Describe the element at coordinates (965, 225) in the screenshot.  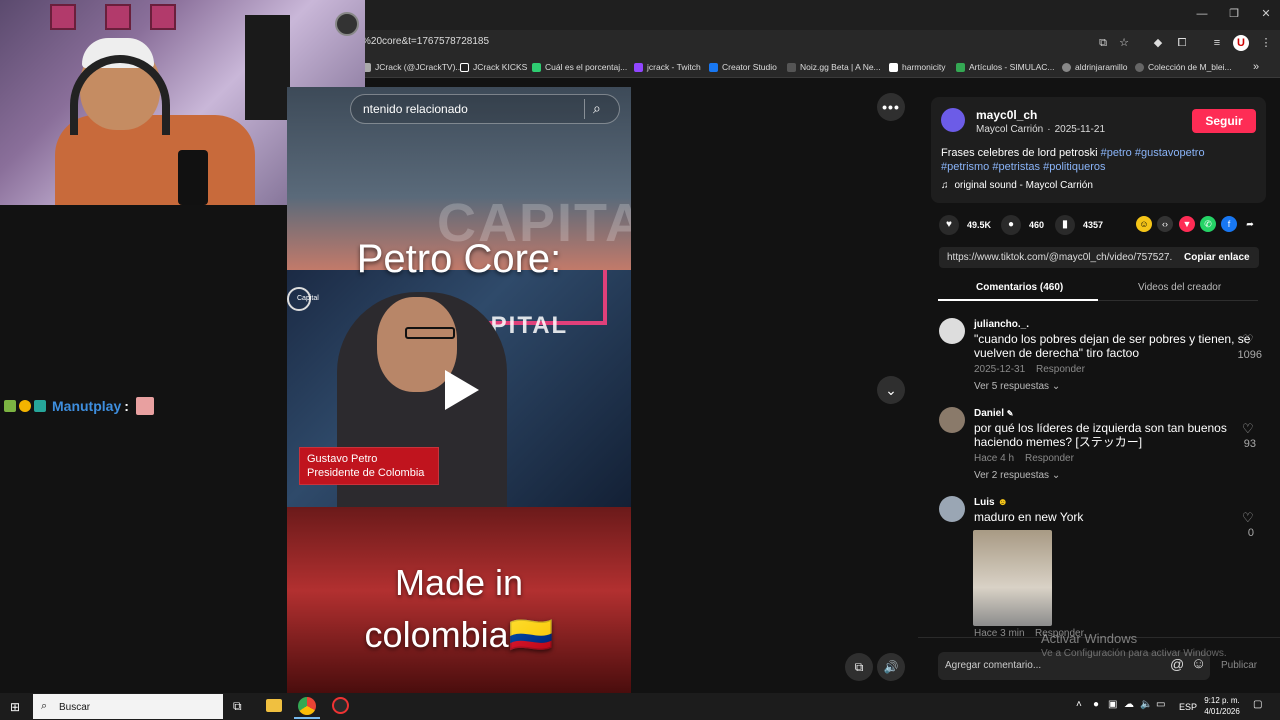
I see `like-action: ♥ 49.5K` at that location.